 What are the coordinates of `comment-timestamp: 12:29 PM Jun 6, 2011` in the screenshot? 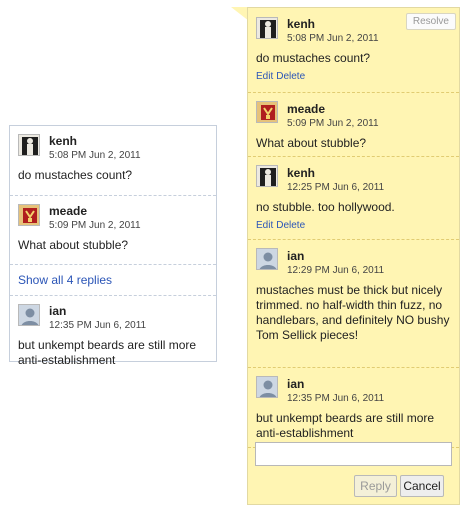 It's located at (336, 270).